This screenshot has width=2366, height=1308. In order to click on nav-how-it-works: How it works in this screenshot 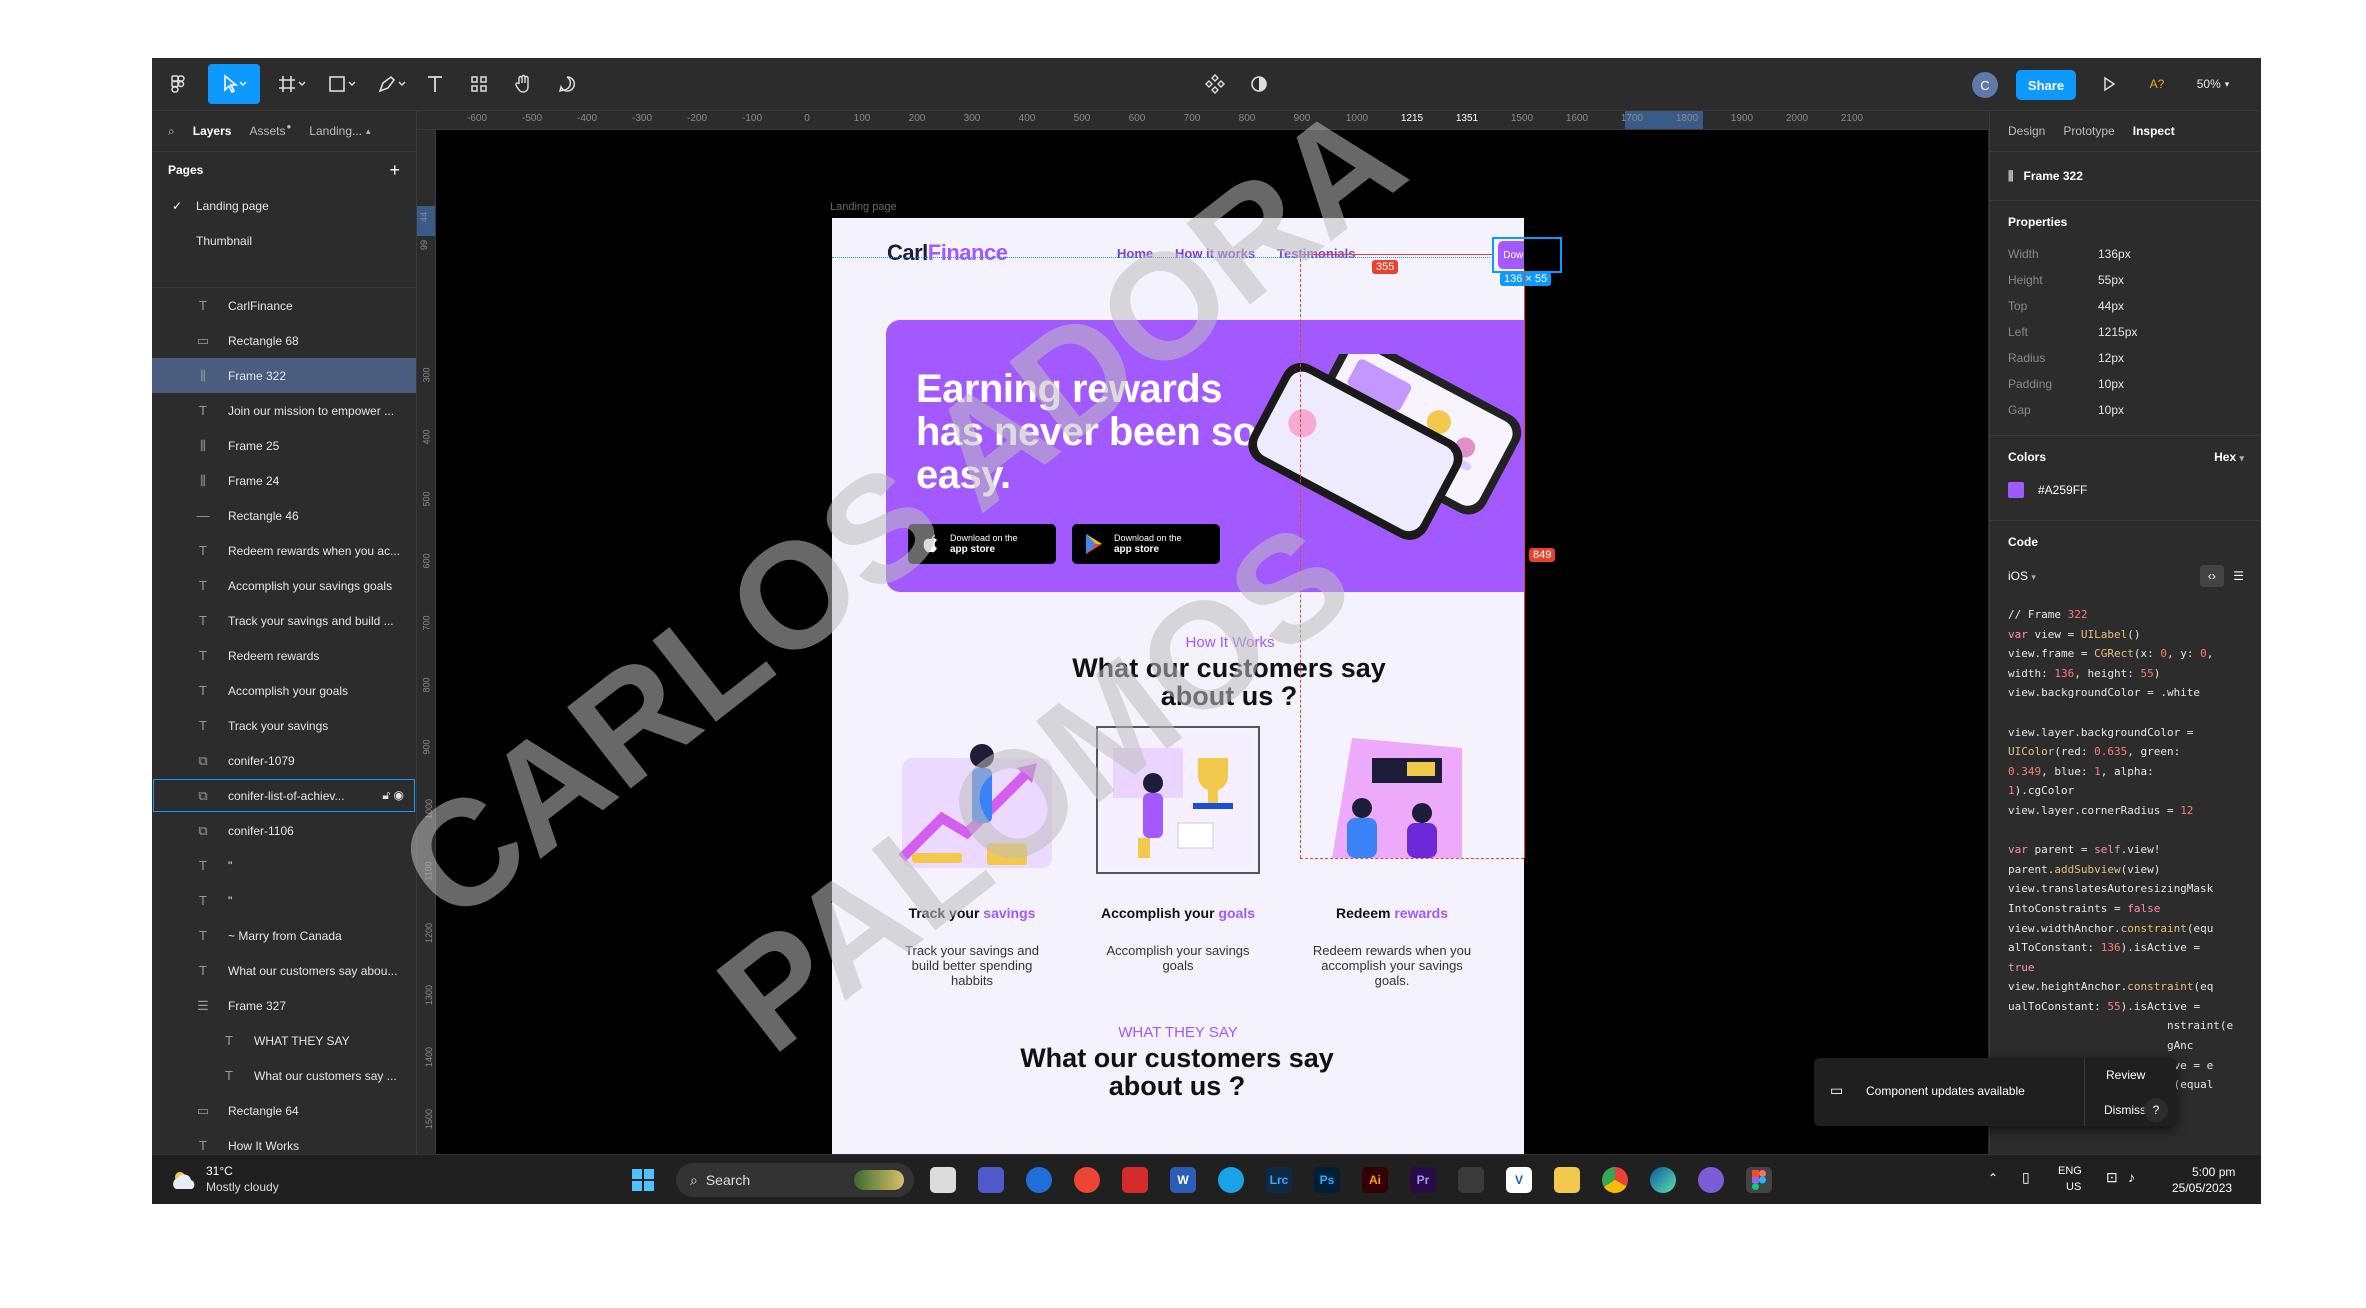, I will do `click(1215, 253)`.